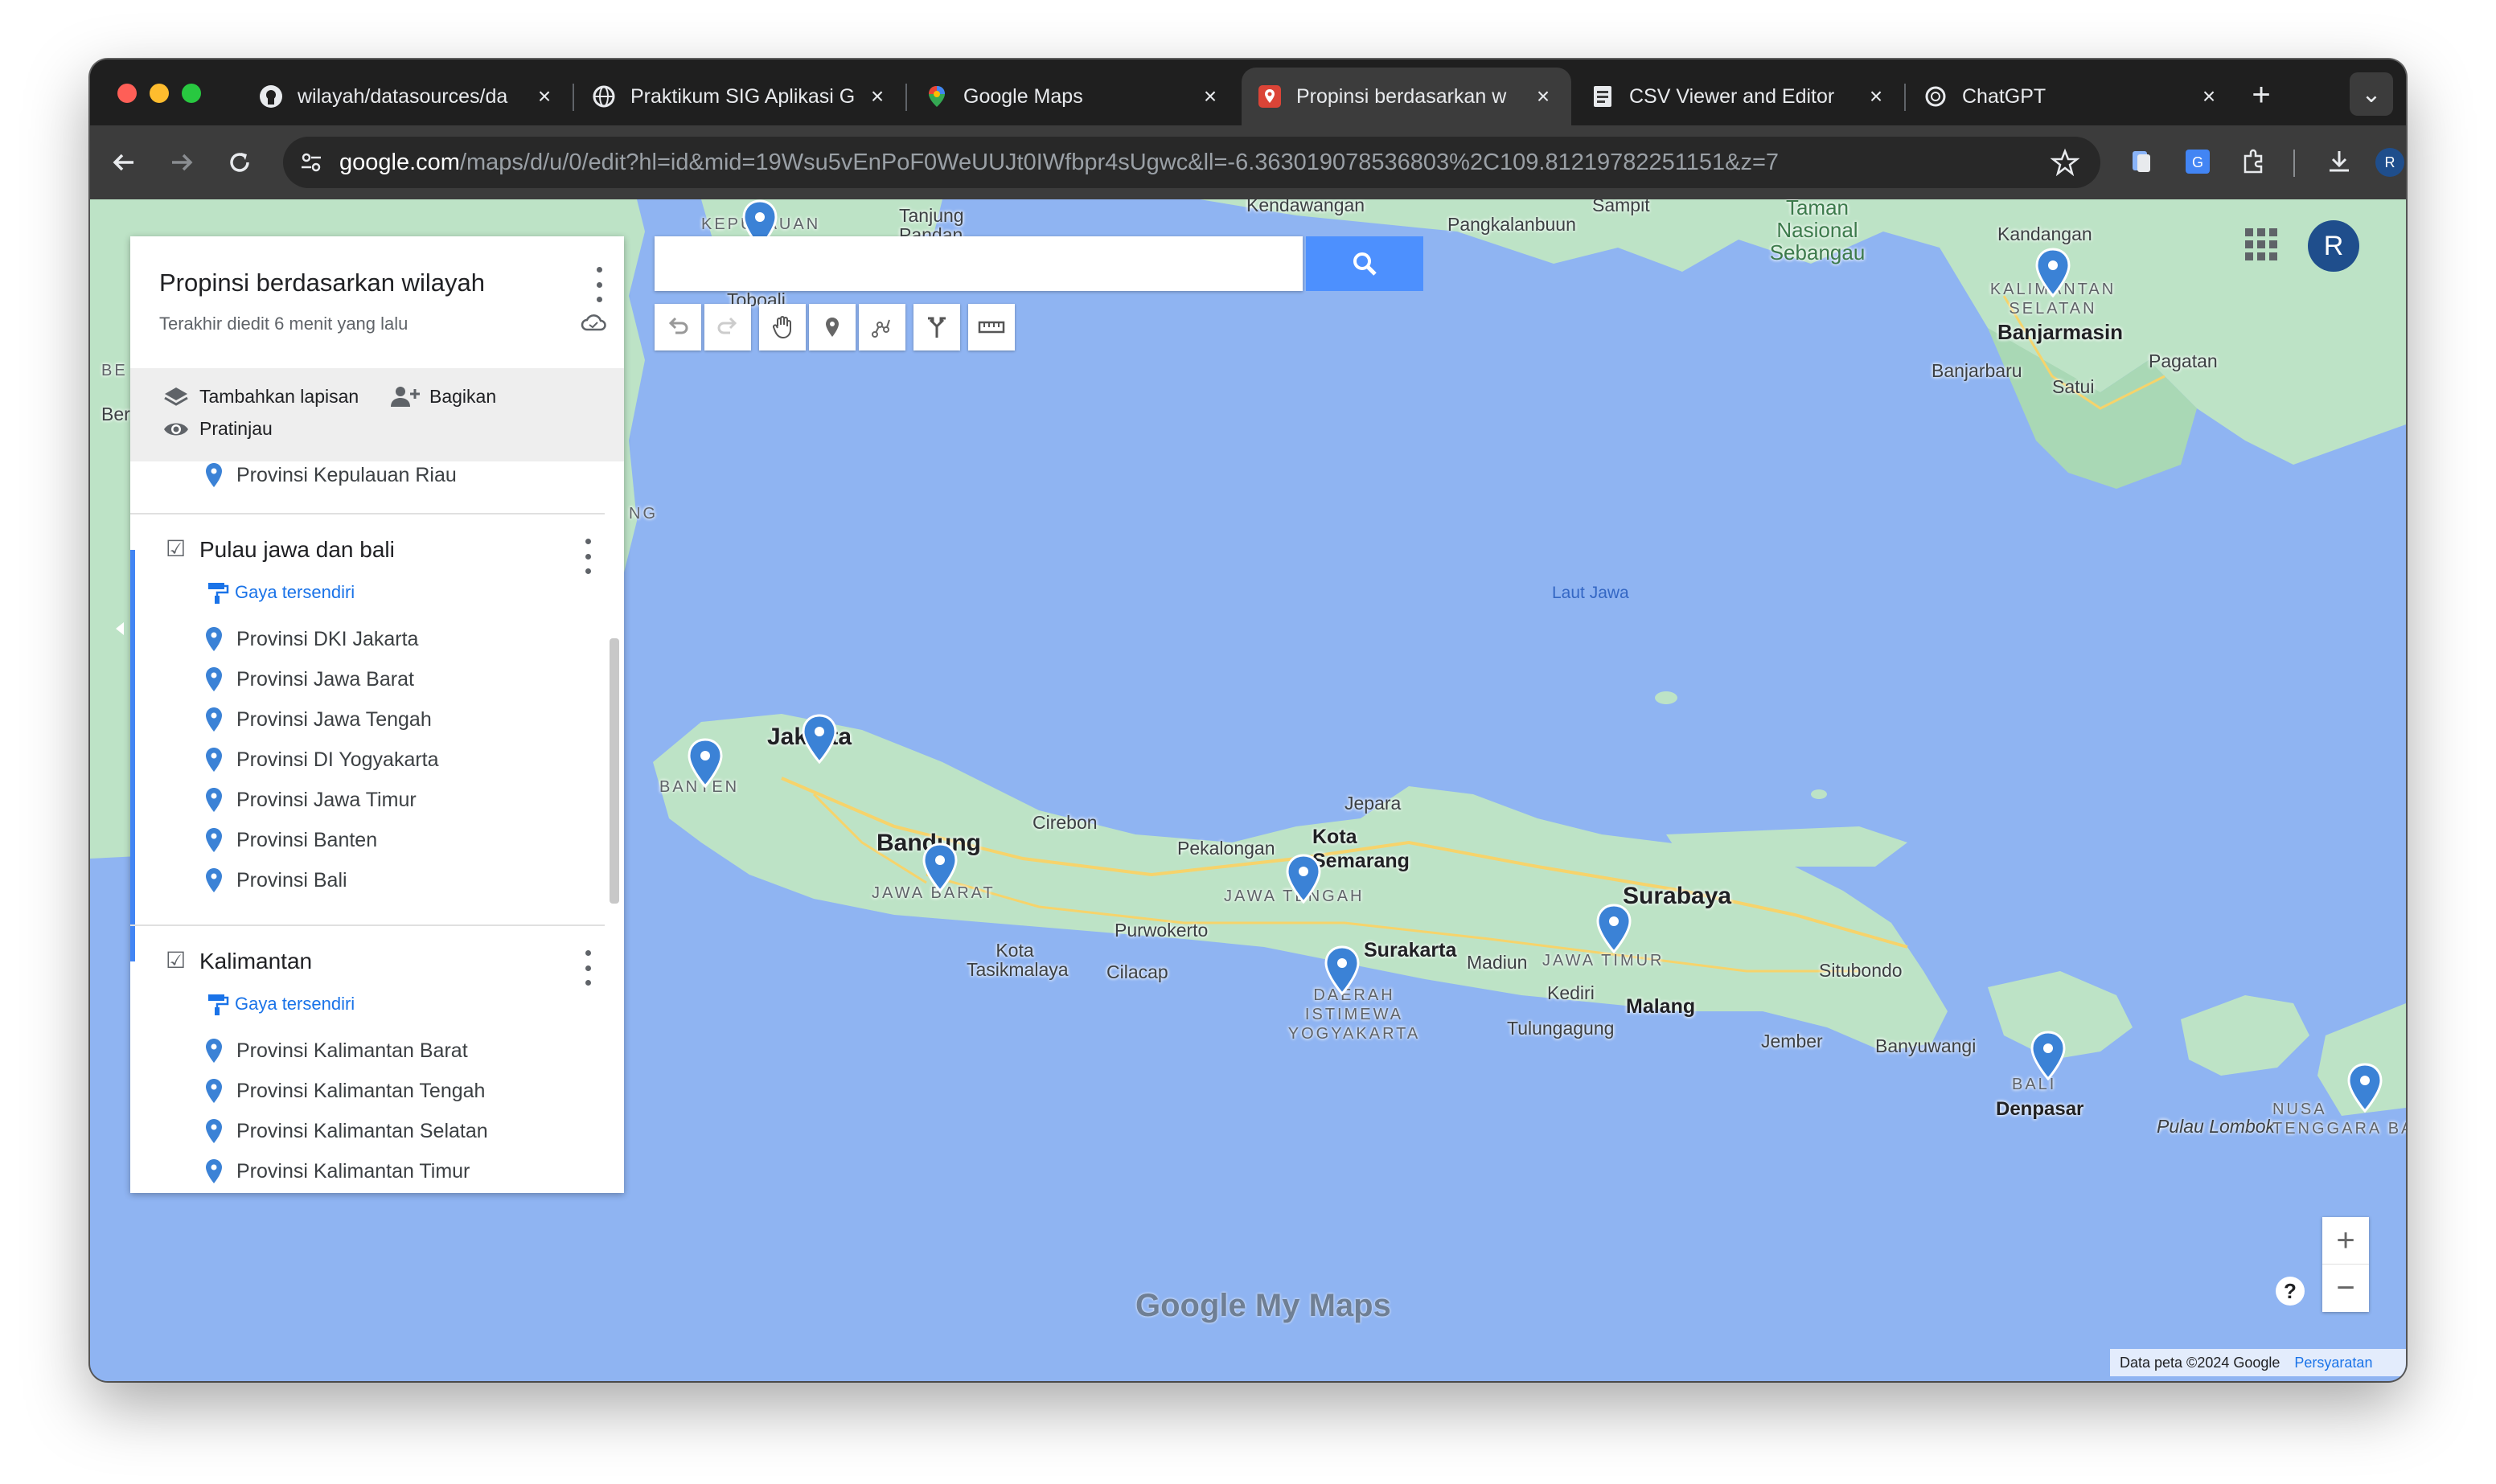  What do you see at coordinates (1613, 928) in the screenshot?
I see `map-pin-jawa-timur` at bounding box center [1613, 928].